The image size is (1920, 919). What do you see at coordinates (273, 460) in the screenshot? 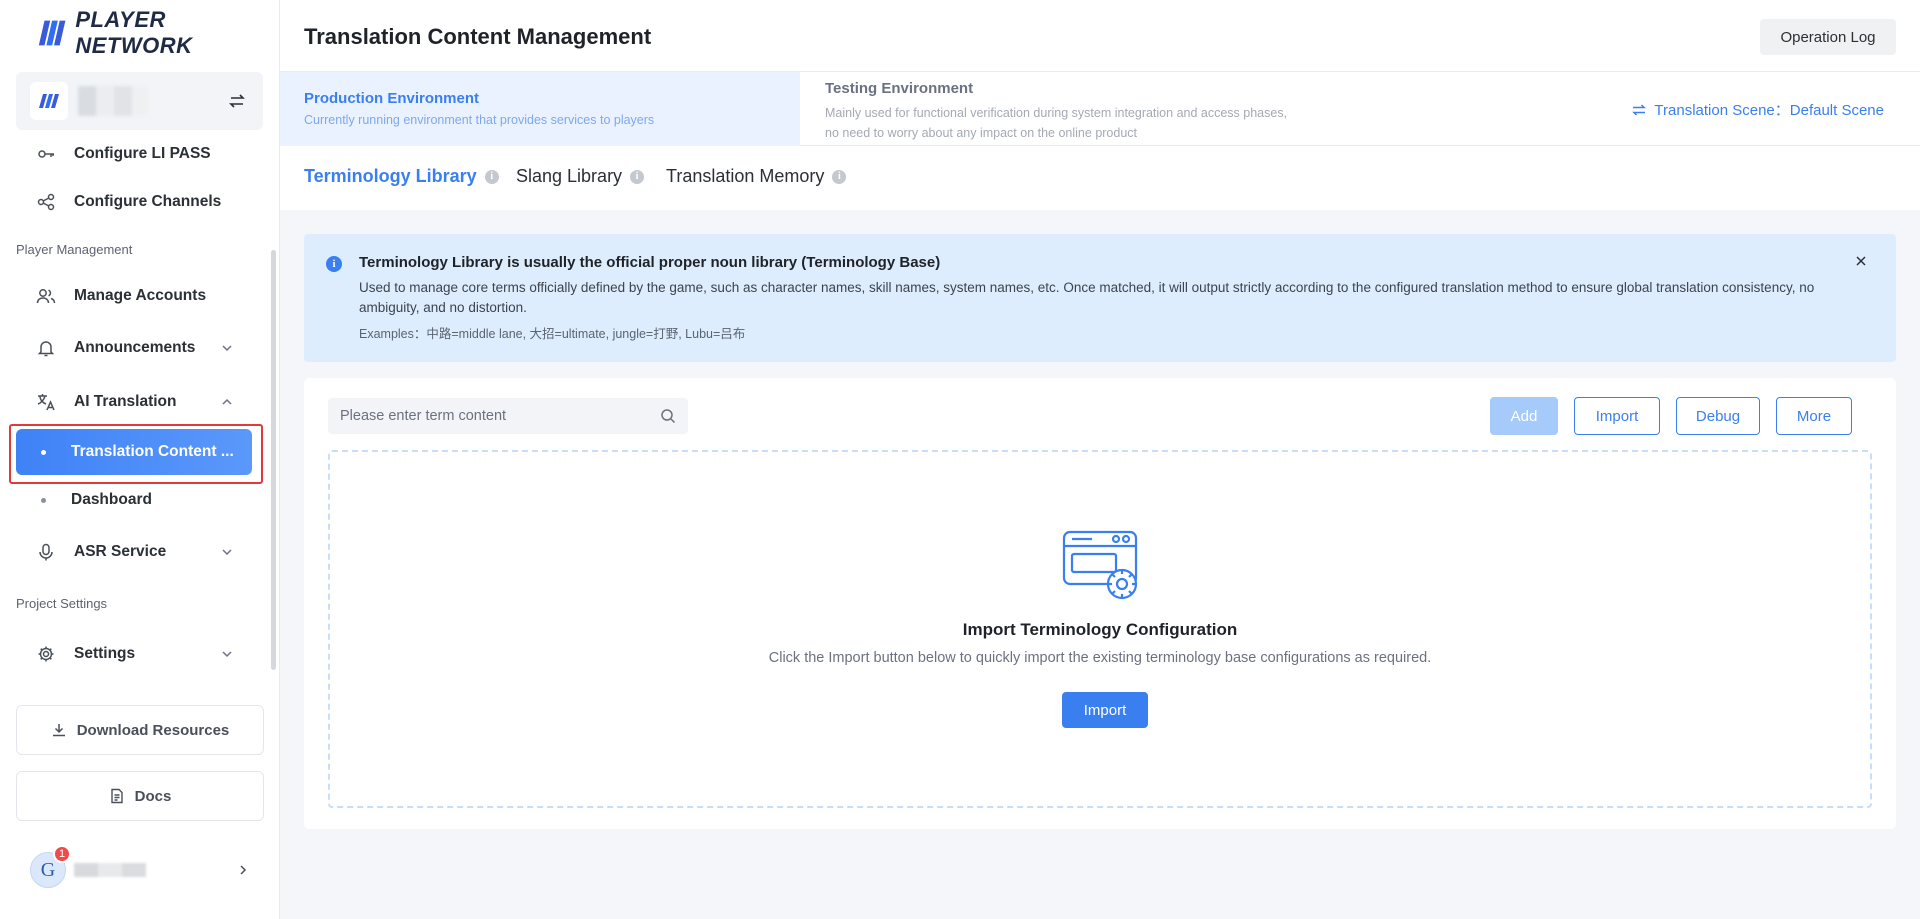
I see `sidebar-scrollbar` at bounding box center [273, 460].